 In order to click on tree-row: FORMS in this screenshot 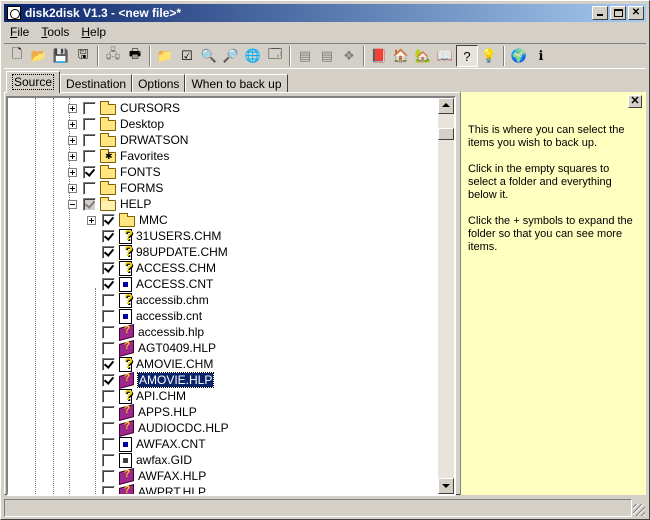, I will do `click(115, 188)`.